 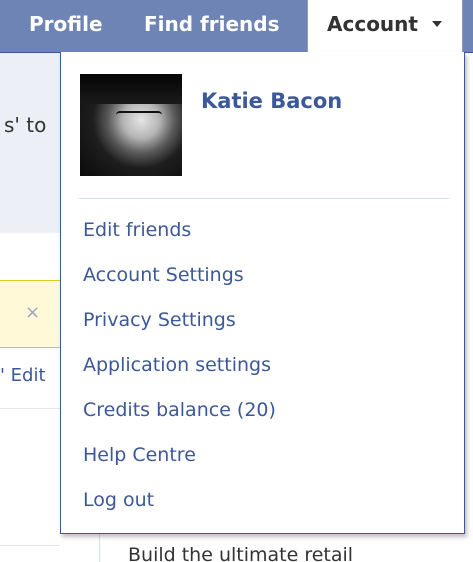 What do you see at coordinates (211, 24) in the screenshot?
I see `nav-find-friends-link: Find friends` at bounding box center [211, 24].